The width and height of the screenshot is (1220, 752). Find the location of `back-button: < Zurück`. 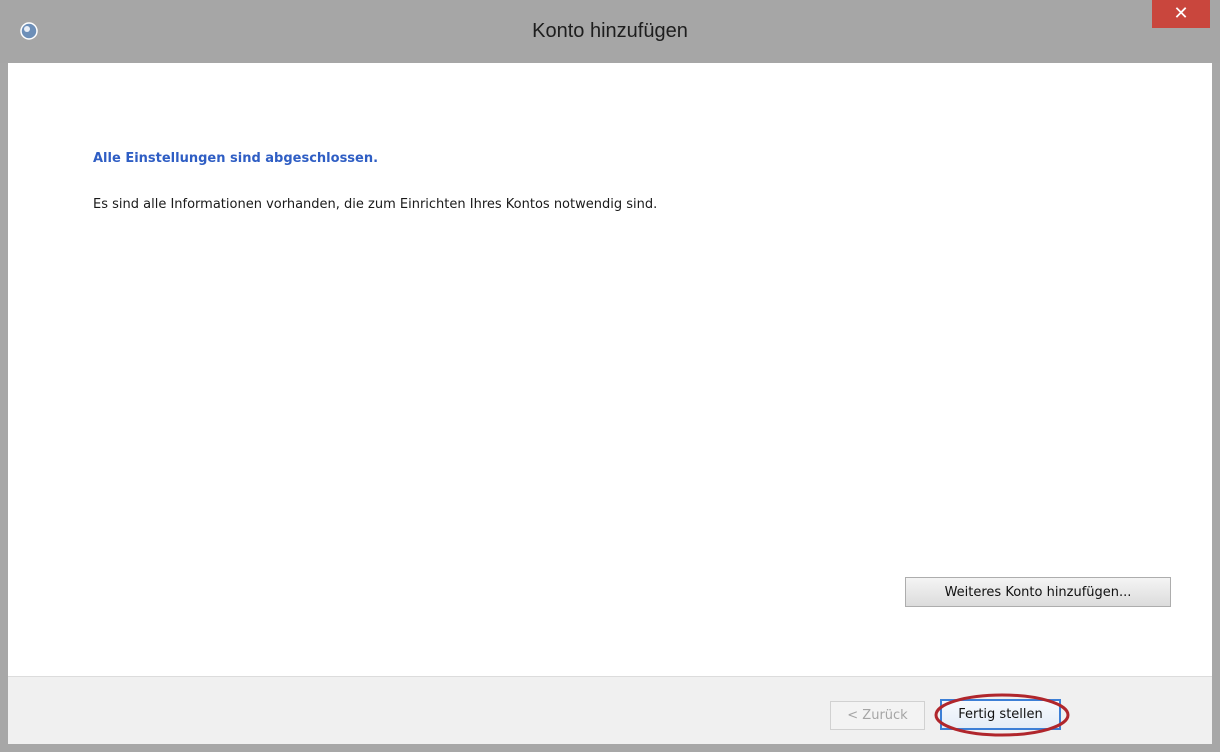

back-button: < Zurück is located at coordinates (877, 715).